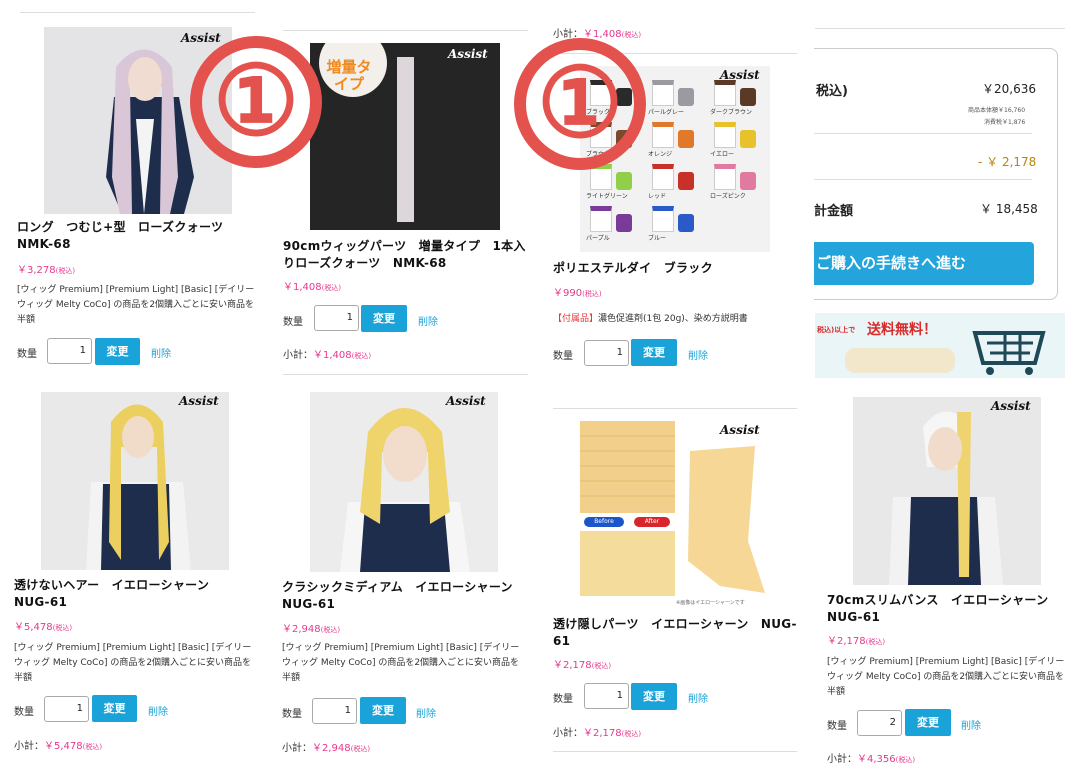 This screenshot has height=771, width=1080. I want to click on product-name: ポリエステルダイ ブラック, so click(675, 268).